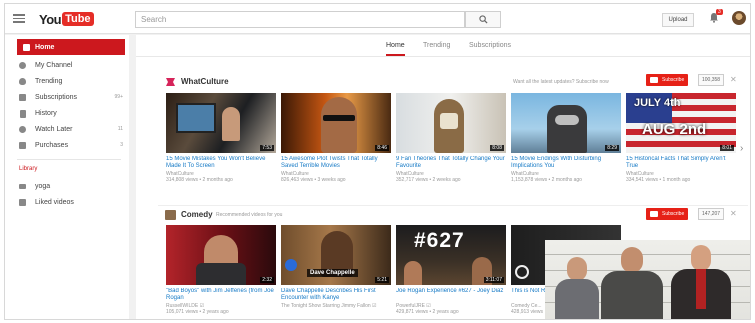  I want to click on thumbnail-text: AUG 2nd, so click(674, 129).